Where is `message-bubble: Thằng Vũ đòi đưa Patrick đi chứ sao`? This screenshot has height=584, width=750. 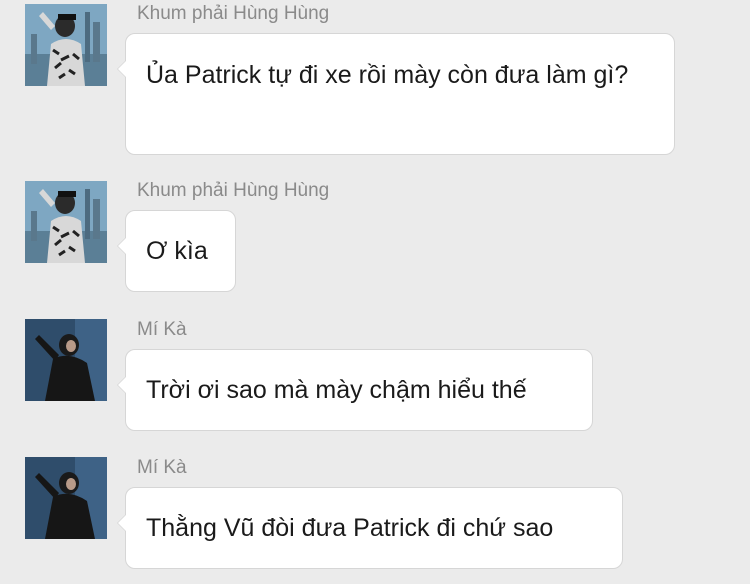
message-bubble: Thằng Vũ đòi đưa Patrick đi chứ sao is located at coordinates (370, 528).